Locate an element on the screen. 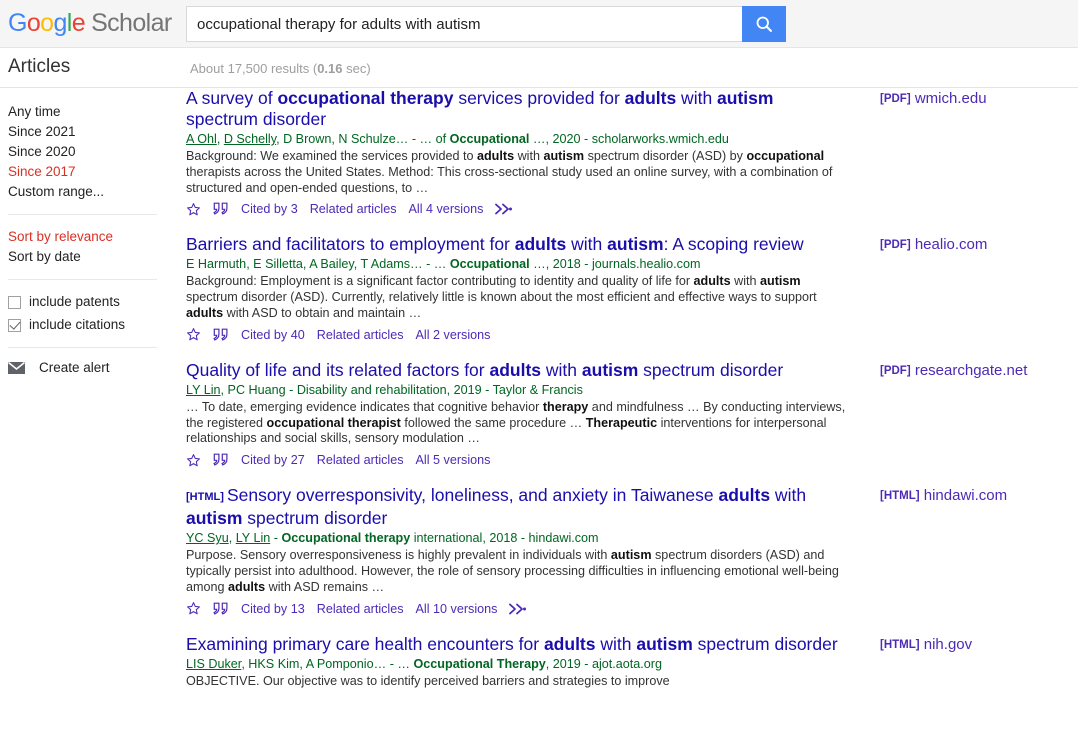 The width and height of the screenshot is (1078, 742). result-source-link: [PDF] wmich.edu is located at coordinates (933, 99).